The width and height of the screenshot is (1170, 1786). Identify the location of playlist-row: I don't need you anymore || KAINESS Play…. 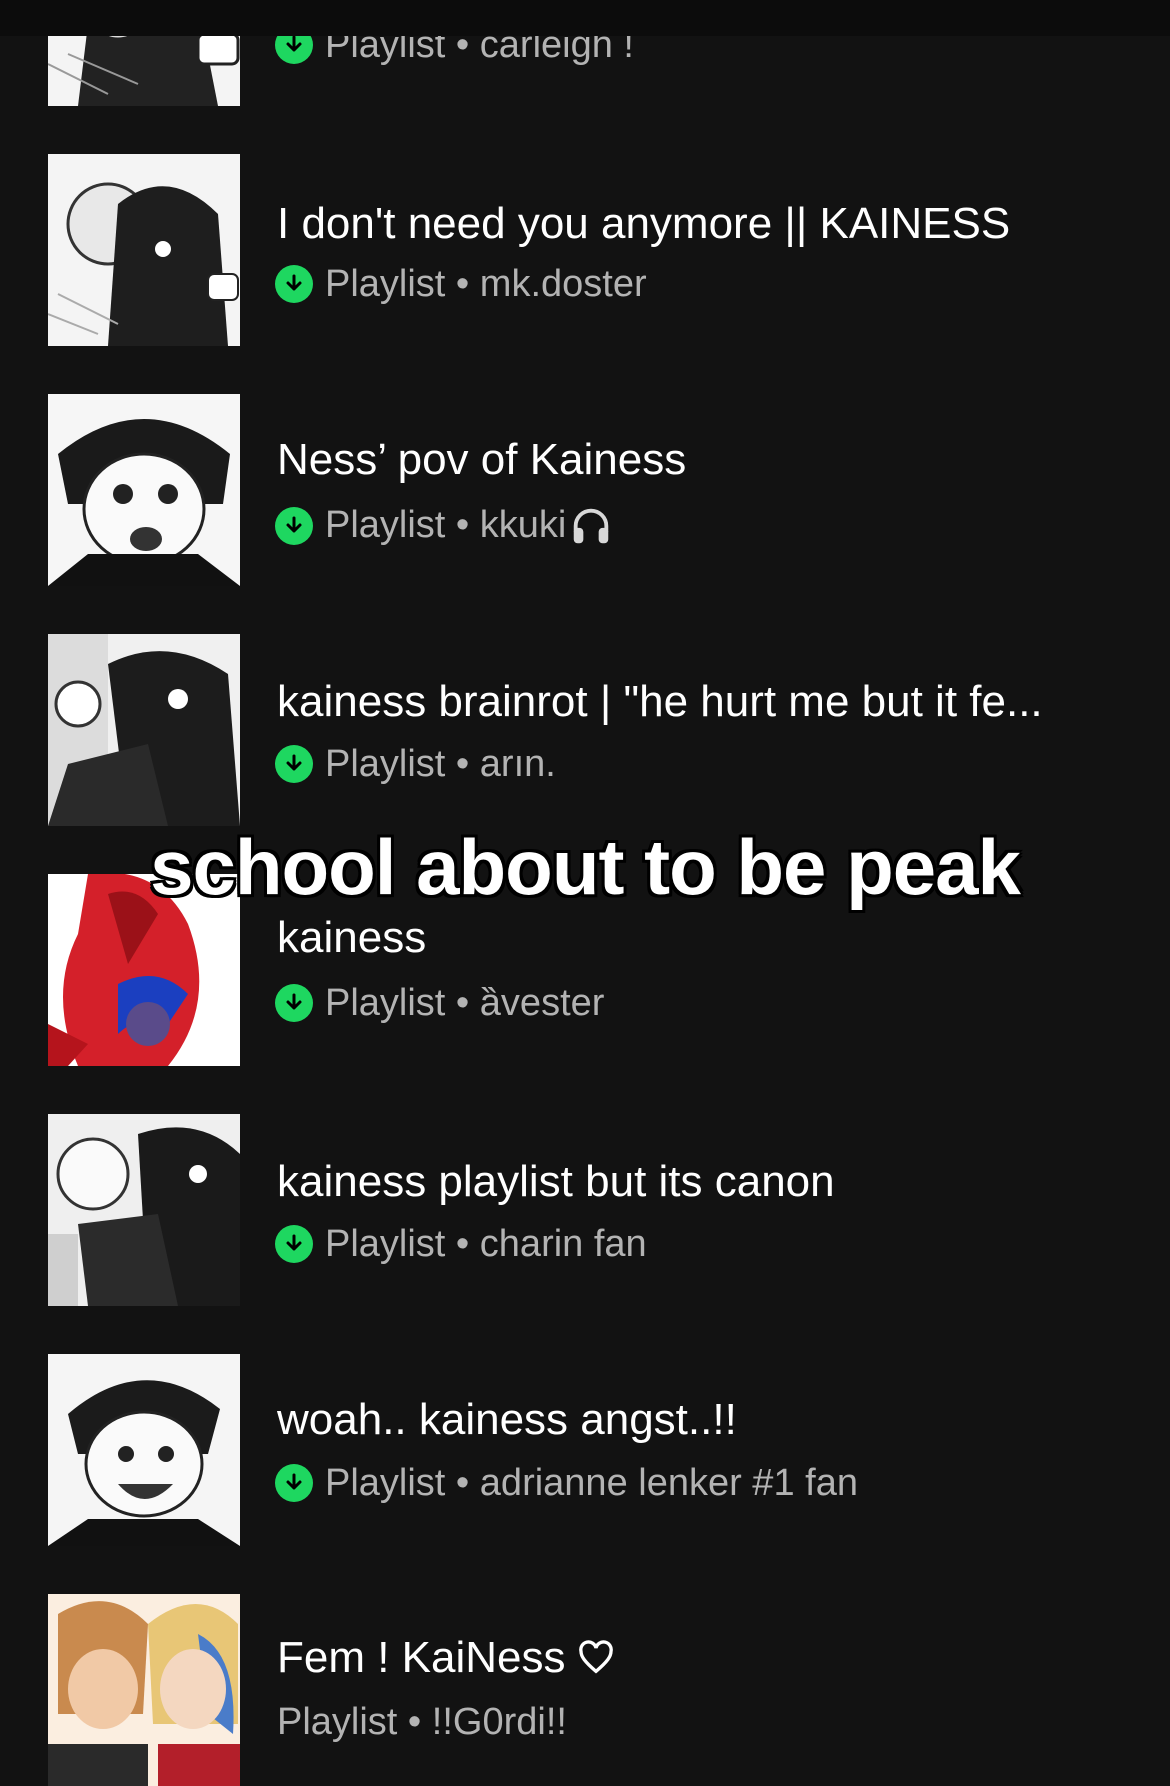
(585, 250).